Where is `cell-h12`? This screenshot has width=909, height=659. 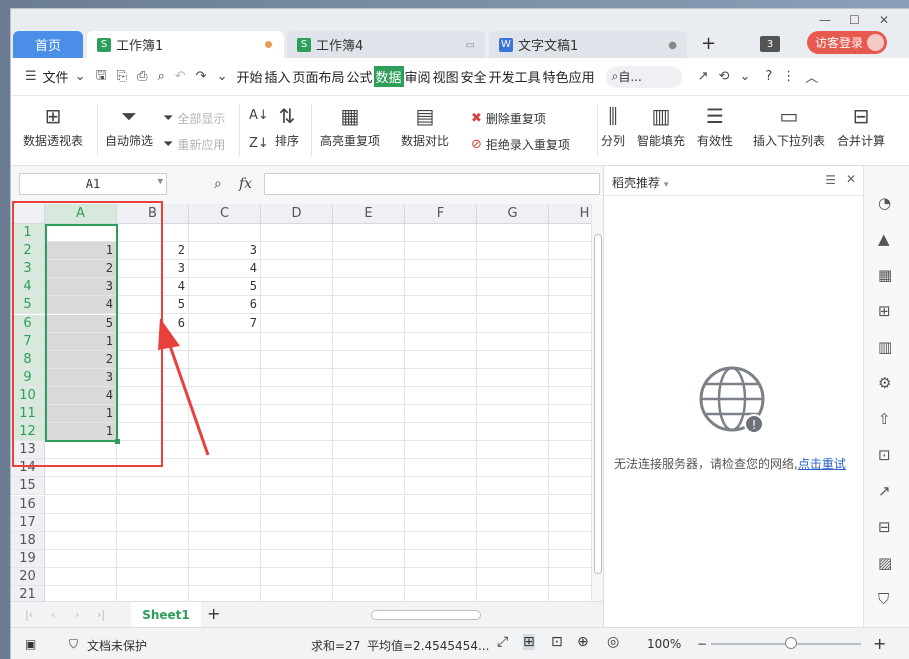
cell-h12 is located at coordinates (570, 432).